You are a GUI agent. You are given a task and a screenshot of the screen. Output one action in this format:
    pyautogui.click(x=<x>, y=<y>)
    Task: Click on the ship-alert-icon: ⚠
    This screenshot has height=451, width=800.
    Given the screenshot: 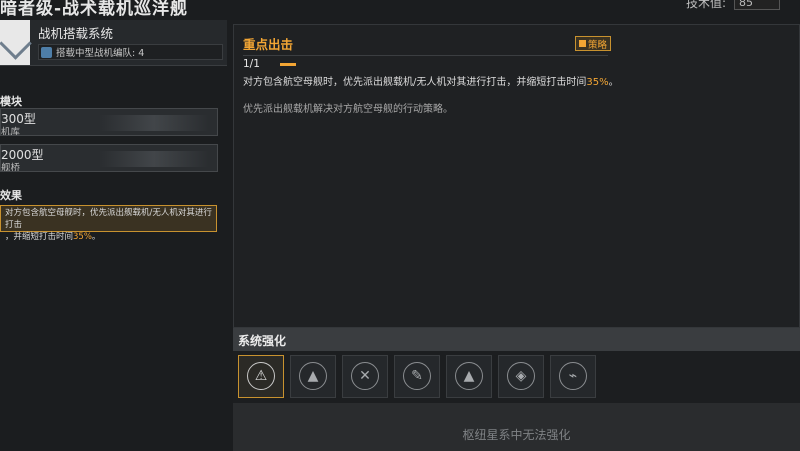 What is the action you would take?
    pyautogui.click(x=261, y=376)
    